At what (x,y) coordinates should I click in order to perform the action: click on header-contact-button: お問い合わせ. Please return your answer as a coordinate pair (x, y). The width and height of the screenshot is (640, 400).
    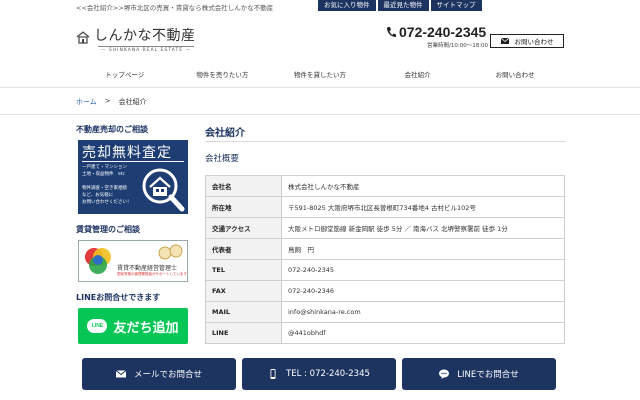
    Looking at the image, I should click on (527, 41).